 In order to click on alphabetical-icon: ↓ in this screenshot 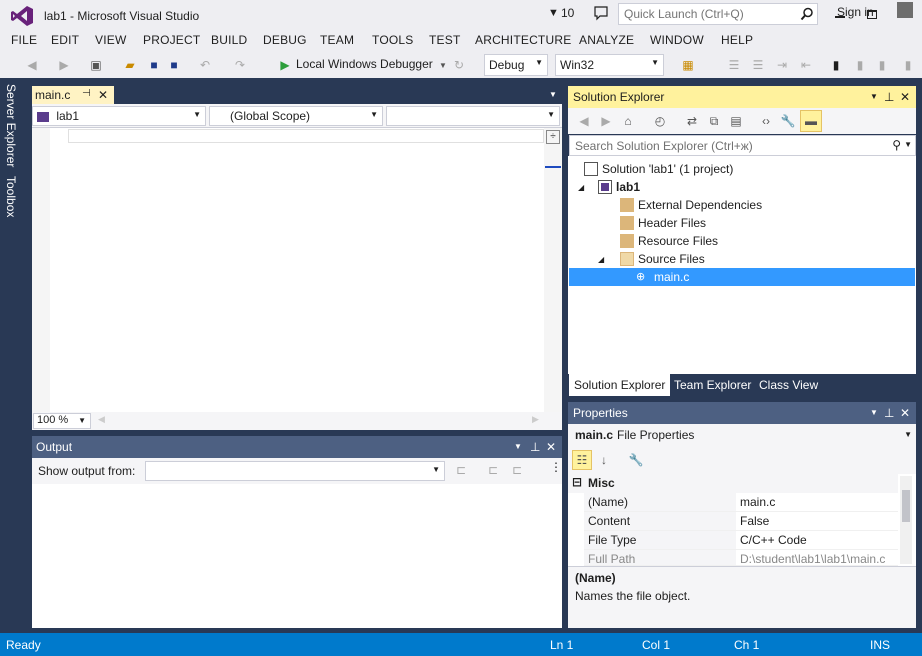, I will do `click(604, 460)`.